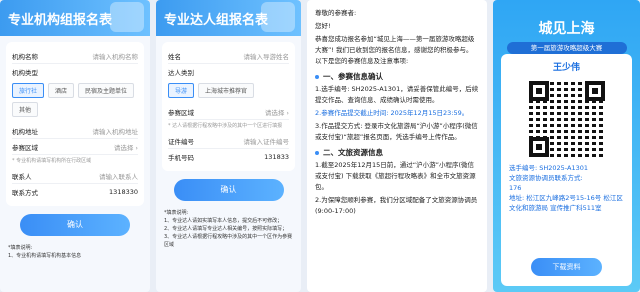 Image resolution: width=640 pixels, height=292 pixels. What do you see at coordinates (228, 141) in the screenshot?
I see `cert-field: 证件编号 请输入证件编号` at bounding box center [228, 141].